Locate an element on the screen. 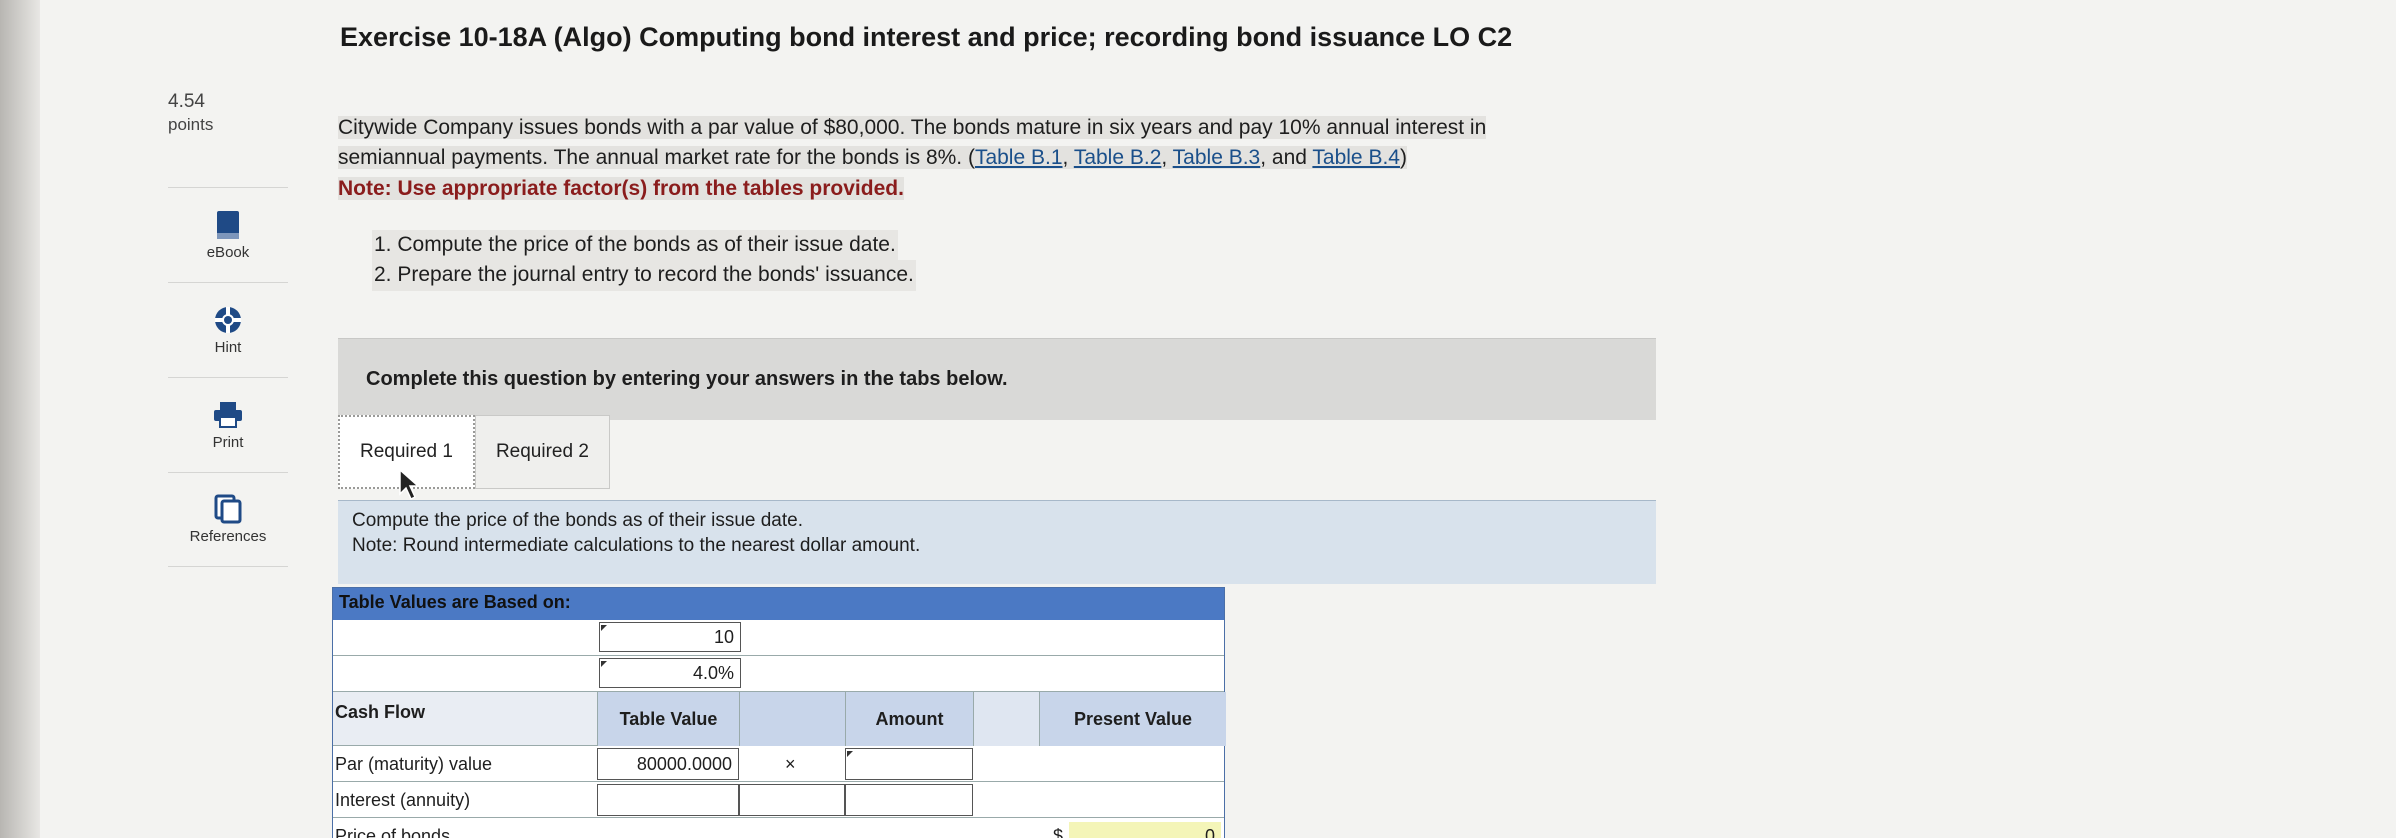 Image resolution: width=2396 pixels, height=838 pixels. price-row: Price of bonds $ 0 is located at coordinates (778, 828).